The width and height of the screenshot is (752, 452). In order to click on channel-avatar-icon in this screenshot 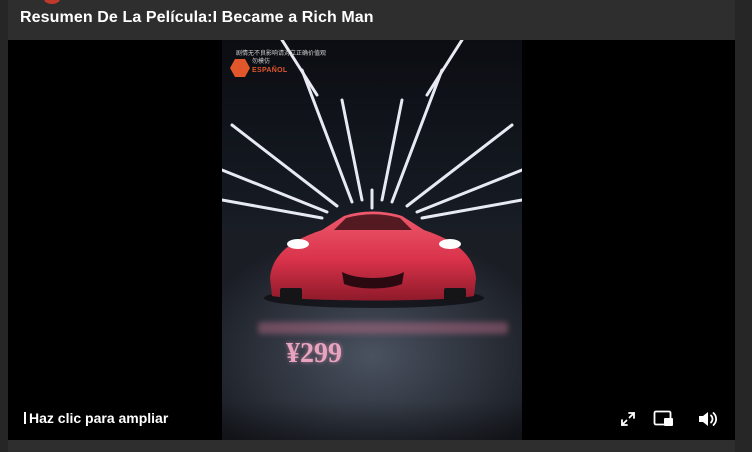, I will do `click(52, 2)`.